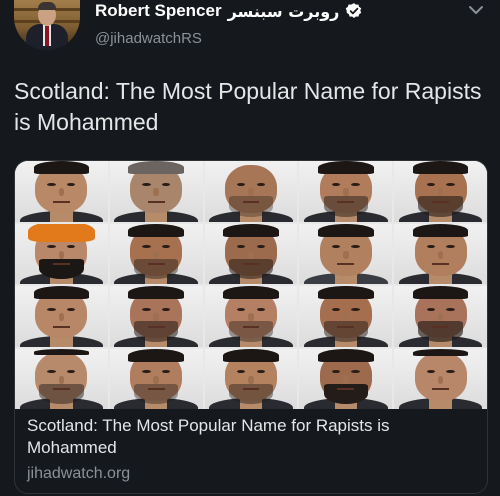  What do you see at coordinates (476, 10) in the screenshot?
I see `chevron-down-icon` at bounding box center [476, 10].